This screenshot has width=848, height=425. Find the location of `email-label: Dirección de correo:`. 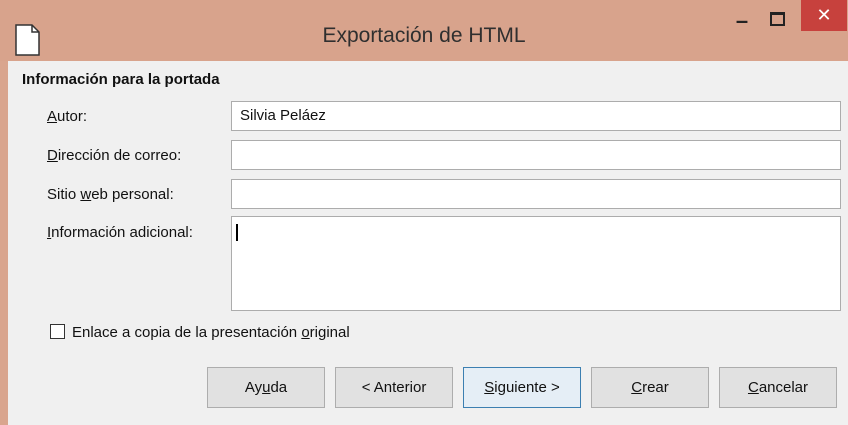

email-label: Dirección de correo: is located at coordinates (114, 155).